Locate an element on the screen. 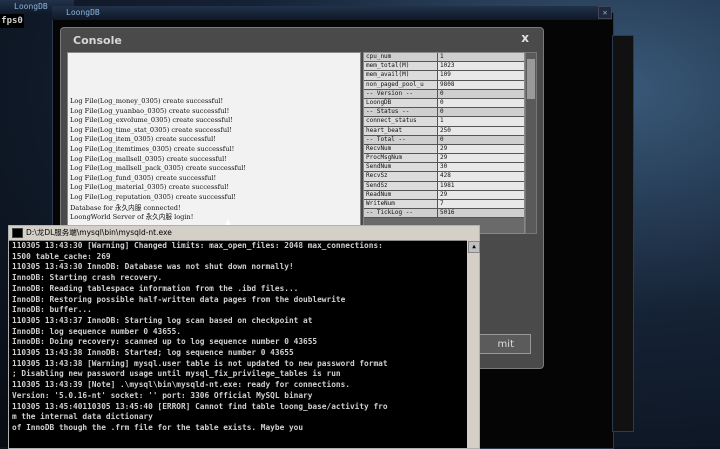 This screenshot has width=720, height=449. stat-row: SendSz 1981 is located at coordinates (444, 186).